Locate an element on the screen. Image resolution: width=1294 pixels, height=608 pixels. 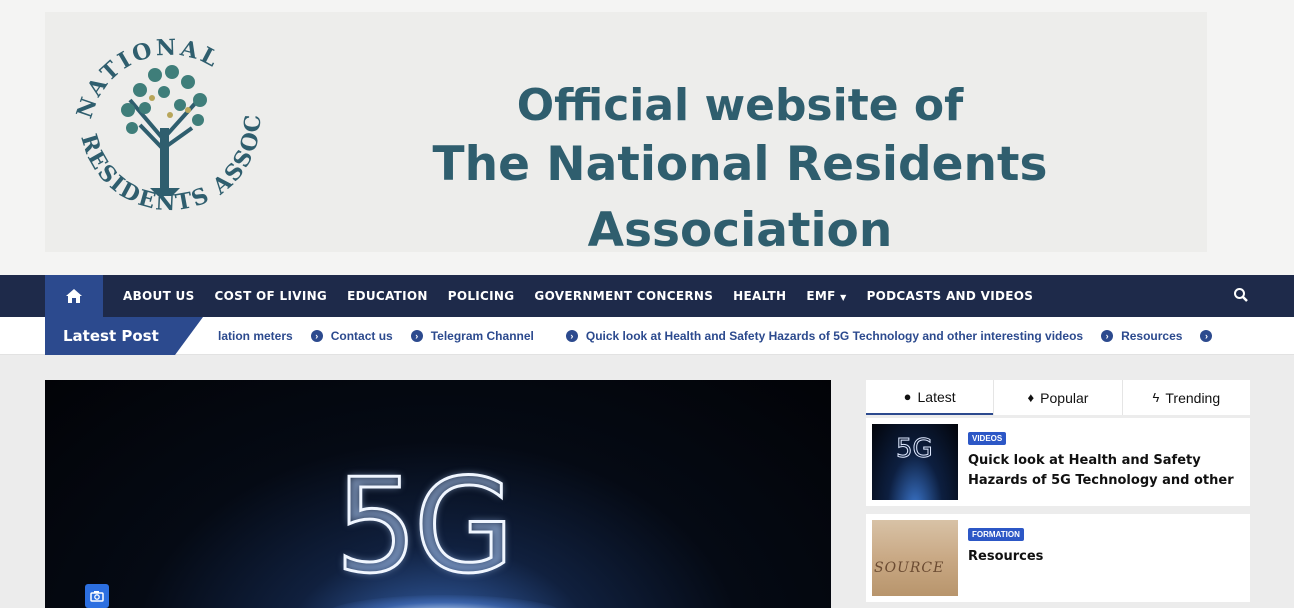
ticker-item: › is located at coordinates (1210, 336).